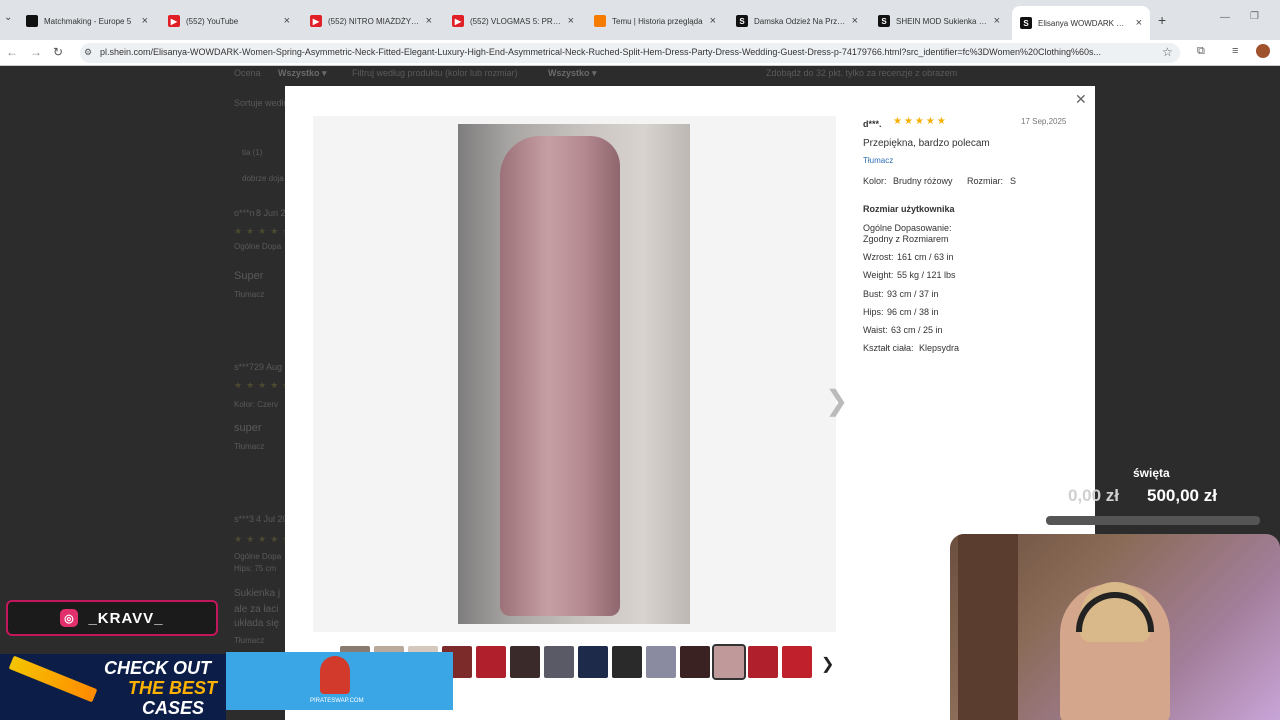 Image resolution: width=1280 pixels, height=720 pixels. Describe the element at coordinates (1081, 23) in the screenshot. I see `browser-tab: S Elisanya WOWDARK Dam ×` at that location.